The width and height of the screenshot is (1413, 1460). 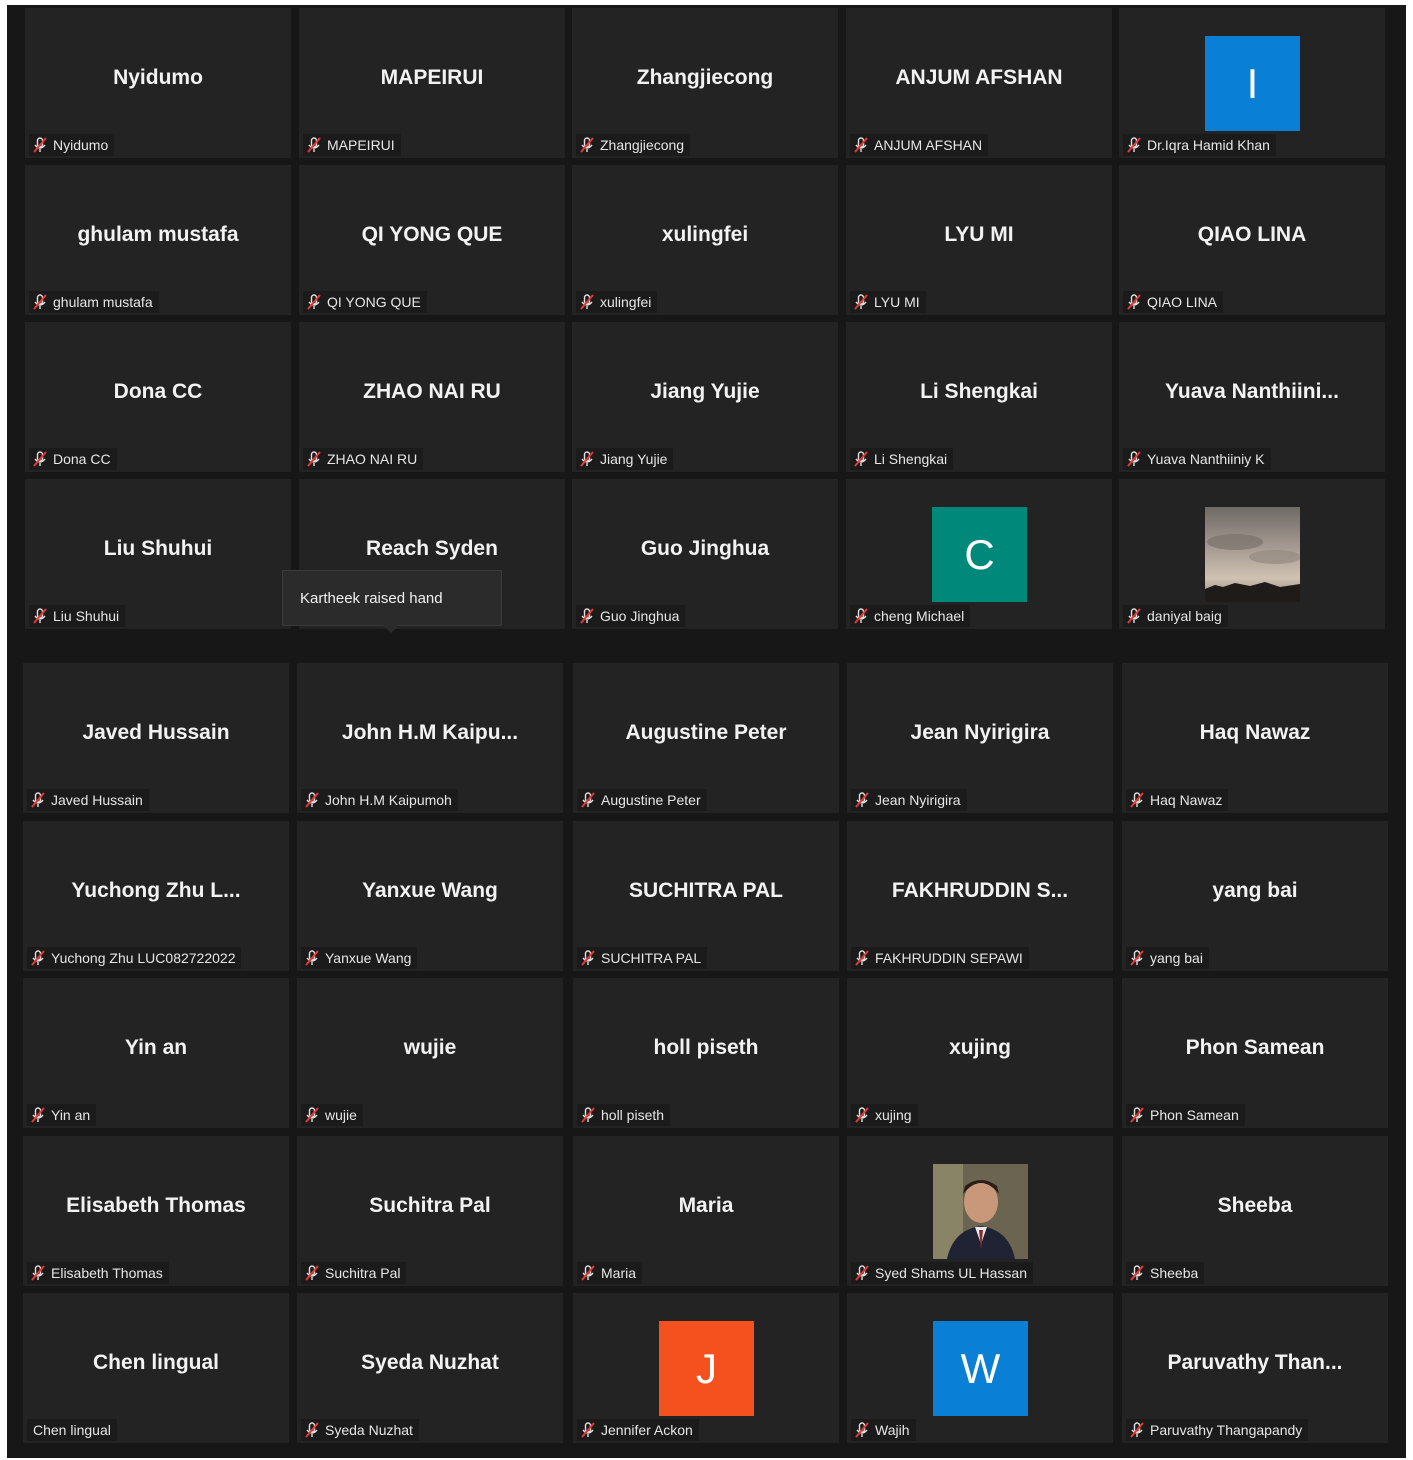 What do you see at coordinates (158, 234) in the screenshot?
I see `participant-display-name: ghulam mustafa` at bounding box center [158, 234].